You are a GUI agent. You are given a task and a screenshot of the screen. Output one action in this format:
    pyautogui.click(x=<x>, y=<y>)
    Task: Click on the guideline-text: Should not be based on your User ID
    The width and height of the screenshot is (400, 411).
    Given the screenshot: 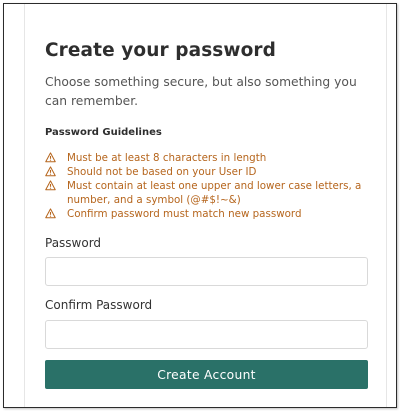 What is the action you would take?
    pyautogui.click(x=162, y=172)
    